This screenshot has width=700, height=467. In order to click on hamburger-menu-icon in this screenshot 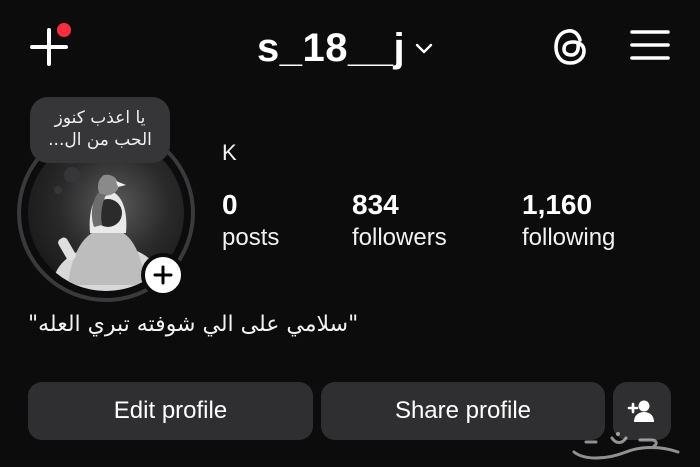, I will do `click(650, 45)`.